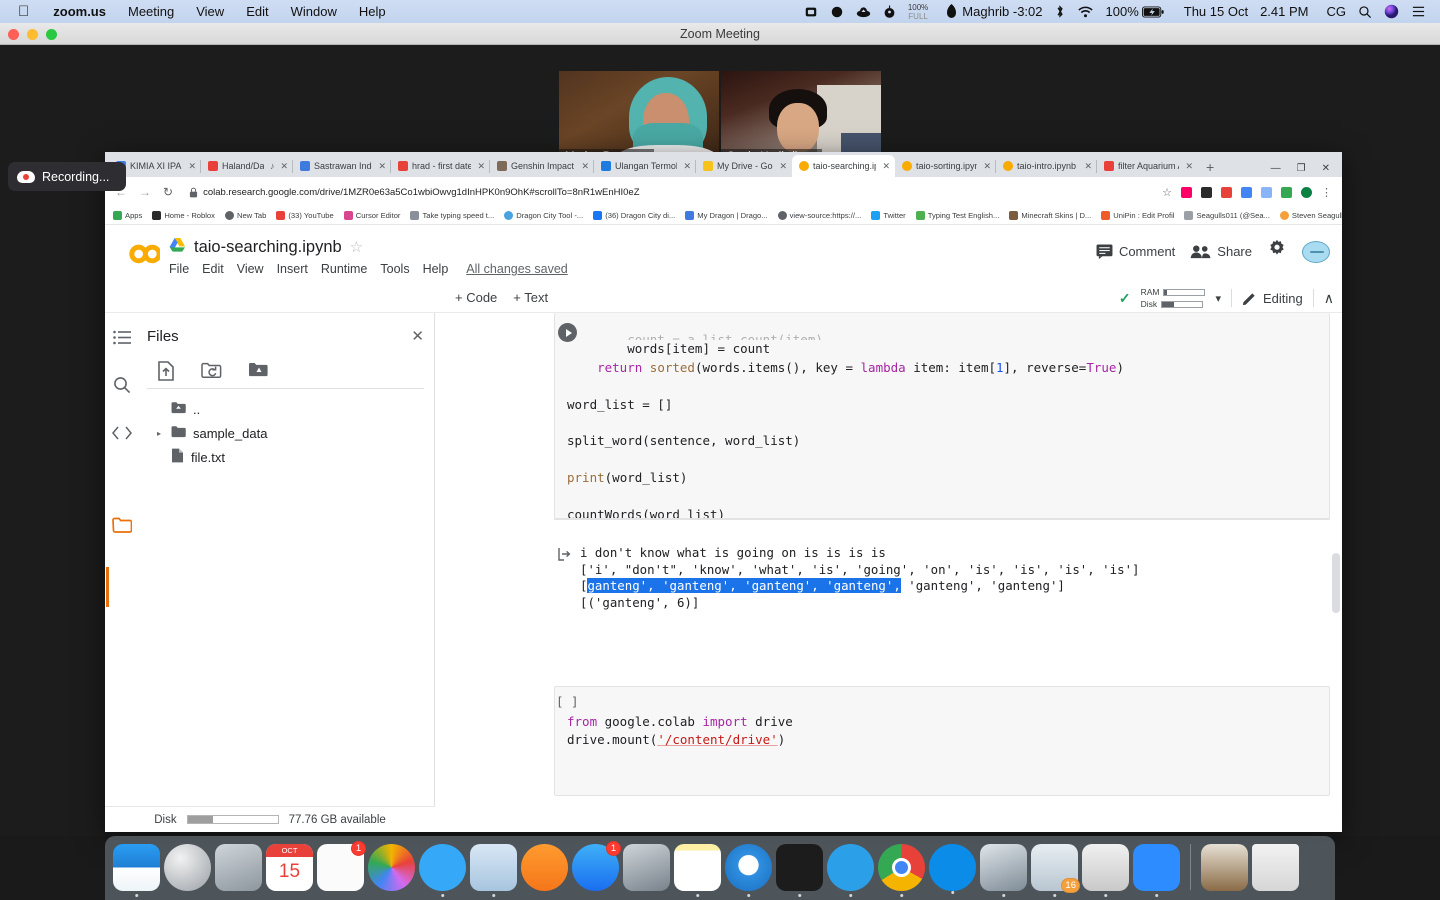 The height and width of the screenshot is (900, 1440). I want to click on maximize-button: ❐, so click(1301, 168).